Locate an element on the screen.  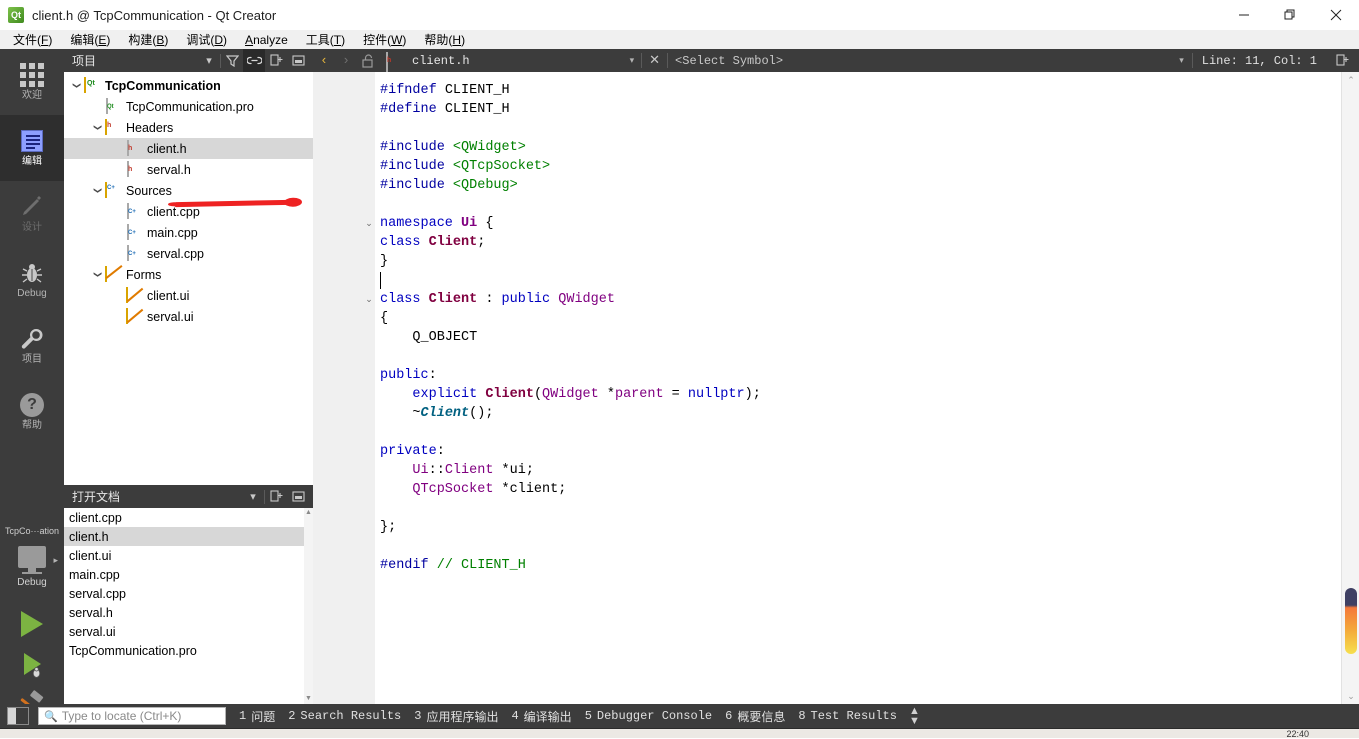
folder-forms: ❯ Forms is located at coordinates (188, 274).